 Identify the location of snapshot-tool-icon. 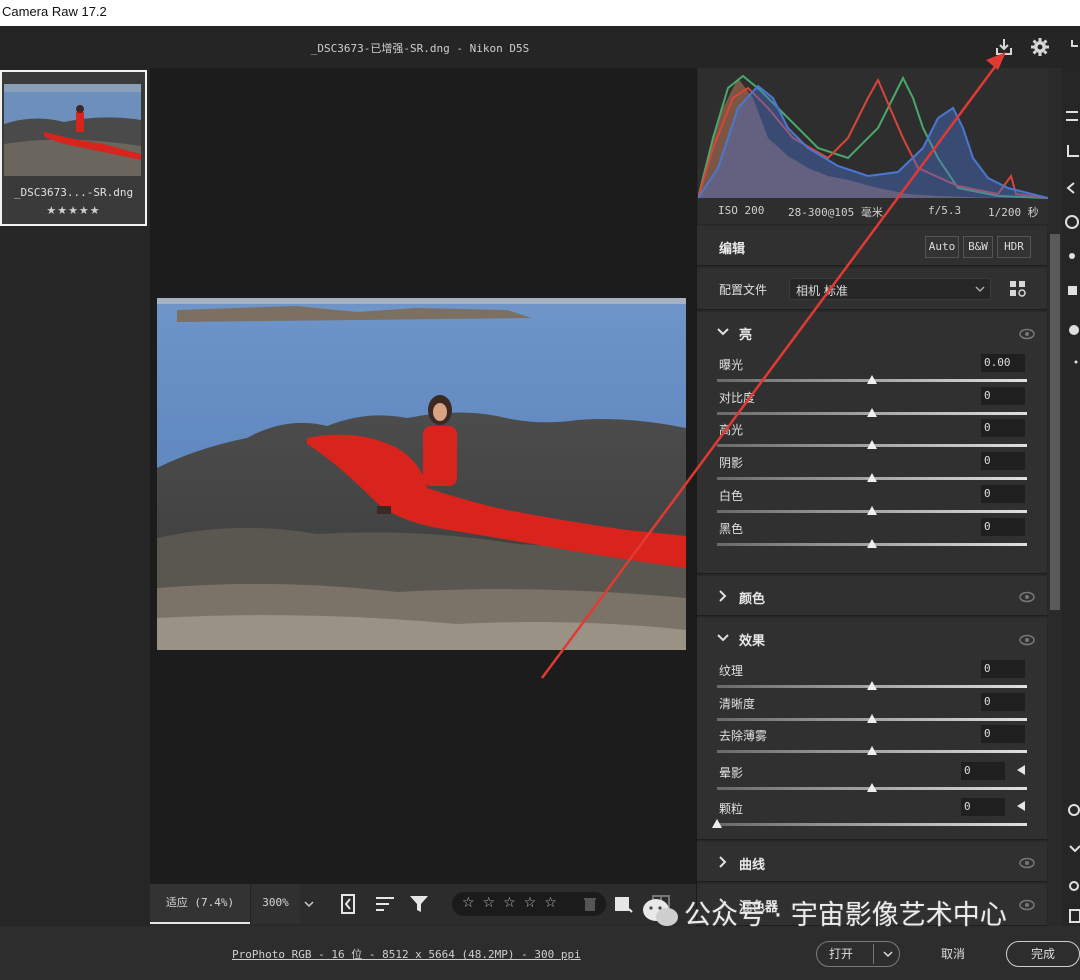
(1072, 290).